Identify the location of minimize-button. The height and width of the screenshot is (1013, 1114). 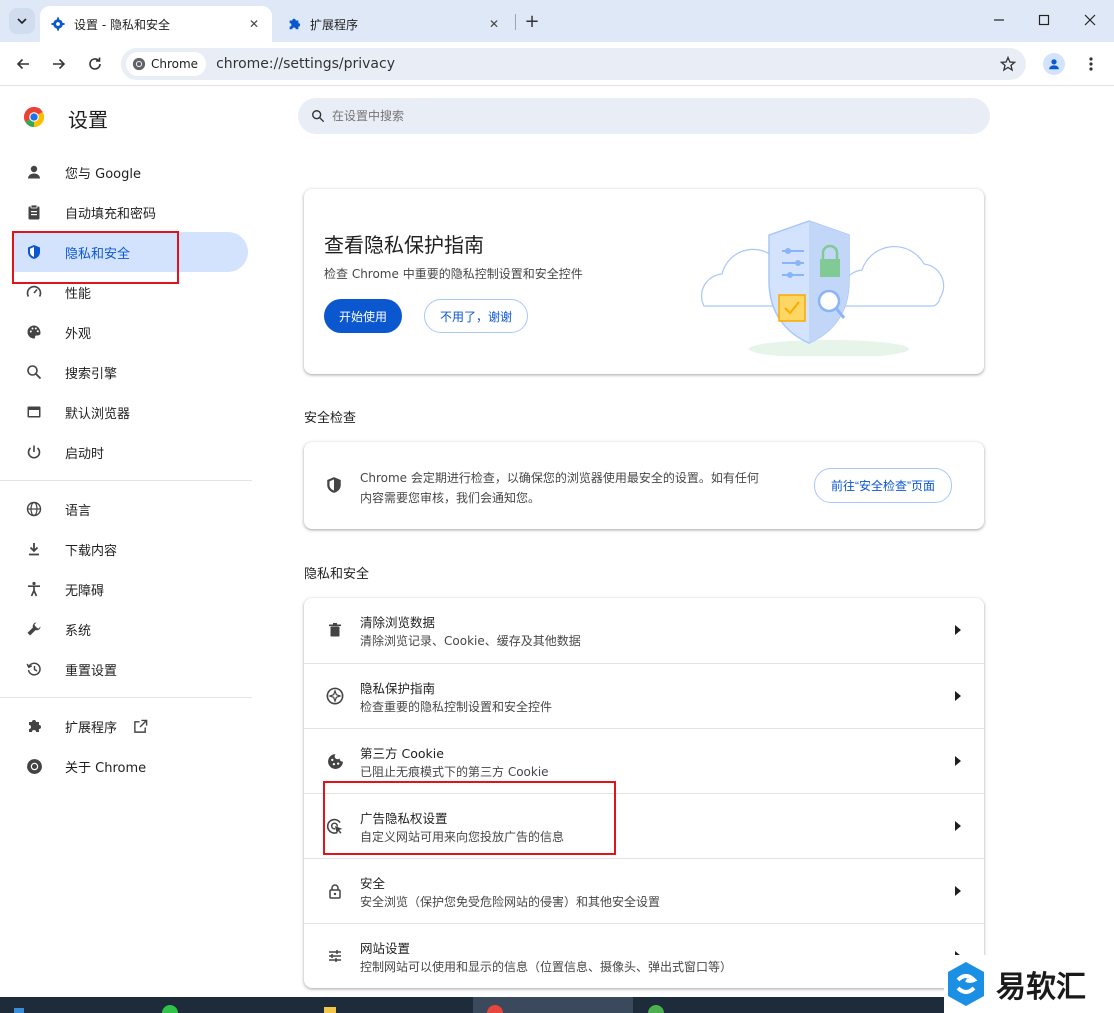
(999, 20).